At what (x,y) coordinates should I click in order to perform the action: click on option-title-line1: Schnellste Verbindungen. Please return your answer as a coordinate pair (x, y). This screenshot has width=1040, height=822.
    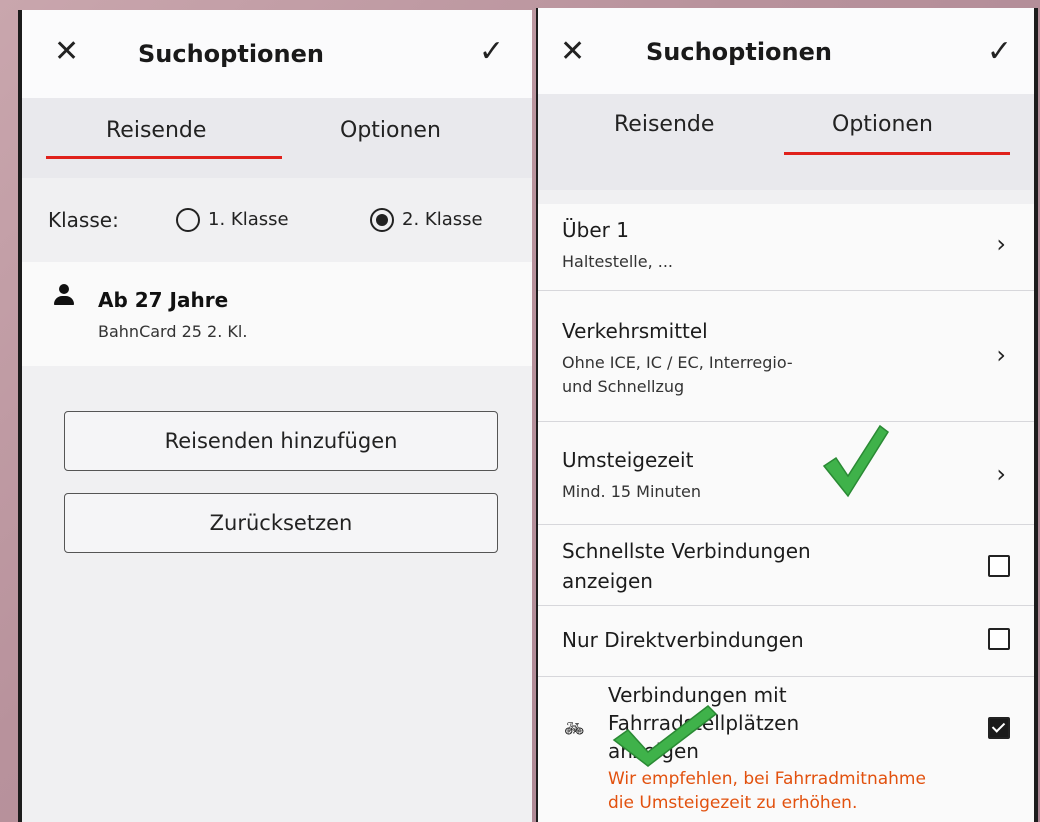
    Looking at the image, I should click on (686, 551).